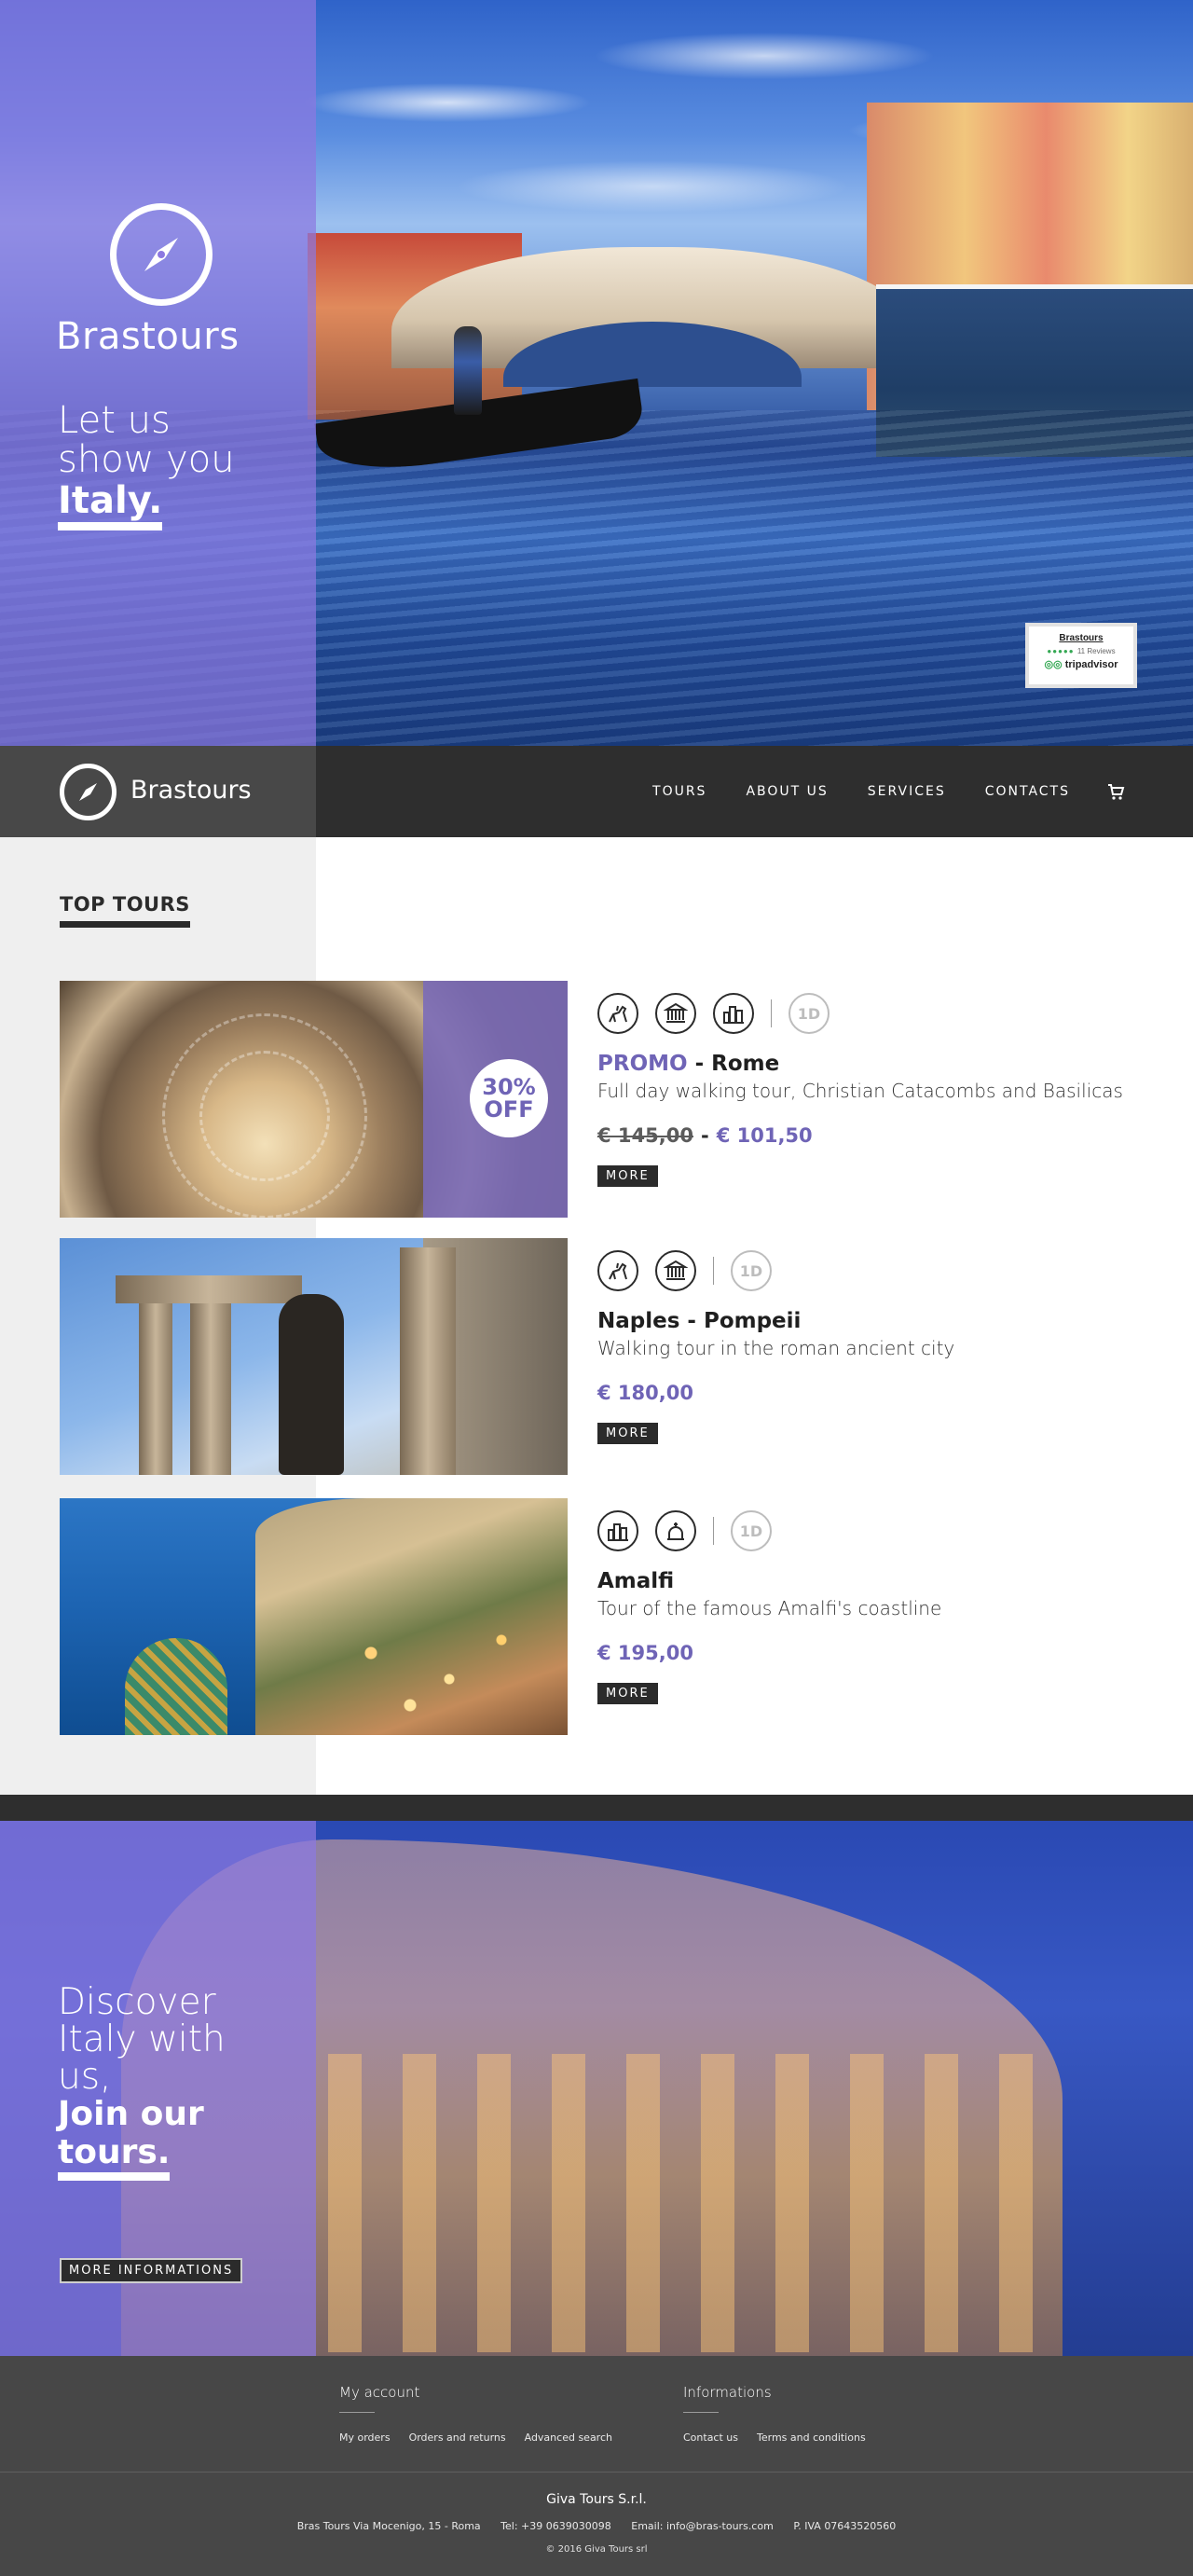 The height and width of the screenshot is (2576, 1193). I want to click on tour-price: € 145,00- € 101,50, so click(705, 1135).